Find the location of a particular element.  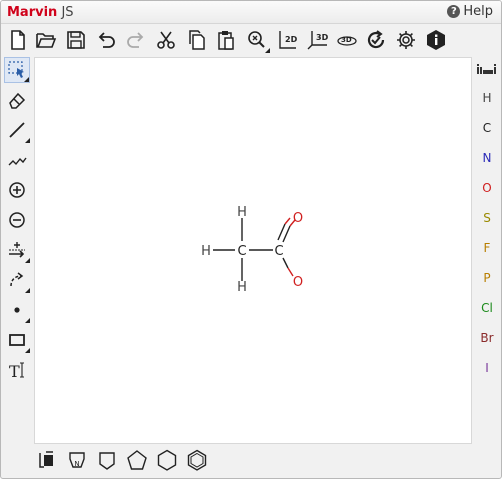

settings-button is located at coordinates (406, 40).